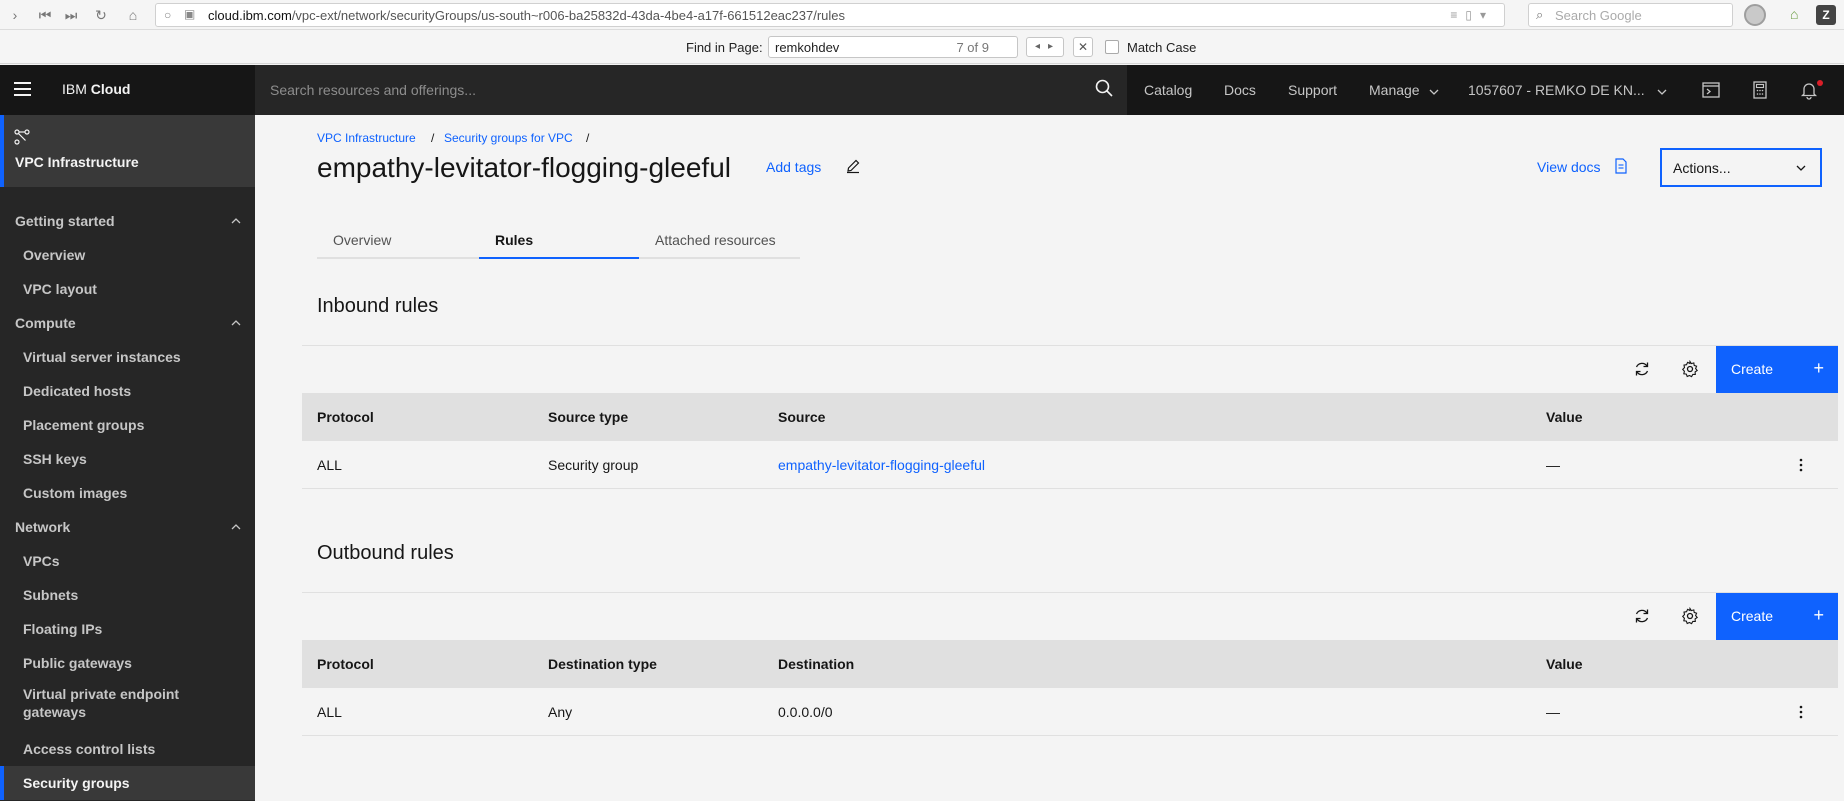  What do you see at coordinates (1760, 90) in the screenshot?
I see `calculator-icon` at bounding box center [1760, 90].